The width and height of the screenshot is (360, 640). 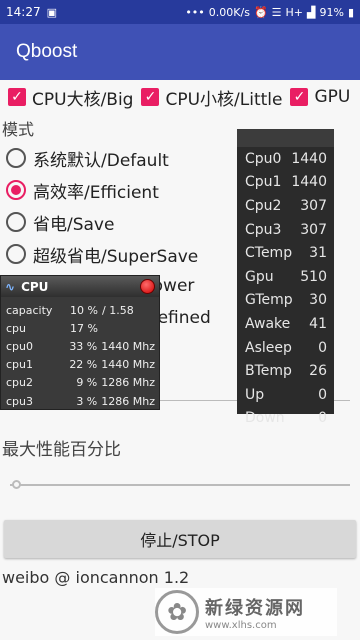 I want to click on notification-icon: ▣, so click(x=51, y=12).